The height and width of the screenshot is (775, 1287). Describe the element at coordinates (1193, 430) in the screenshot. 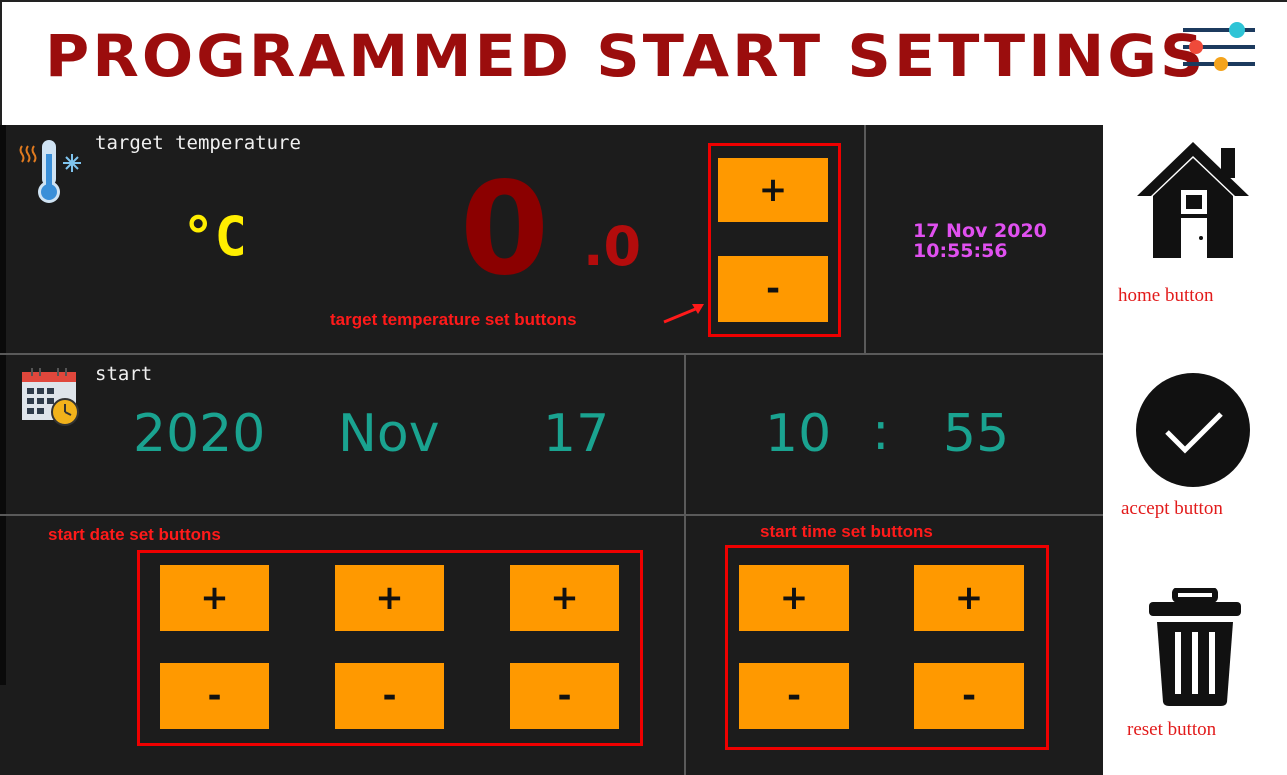

I see `checkmark-circle-icon` at that location.